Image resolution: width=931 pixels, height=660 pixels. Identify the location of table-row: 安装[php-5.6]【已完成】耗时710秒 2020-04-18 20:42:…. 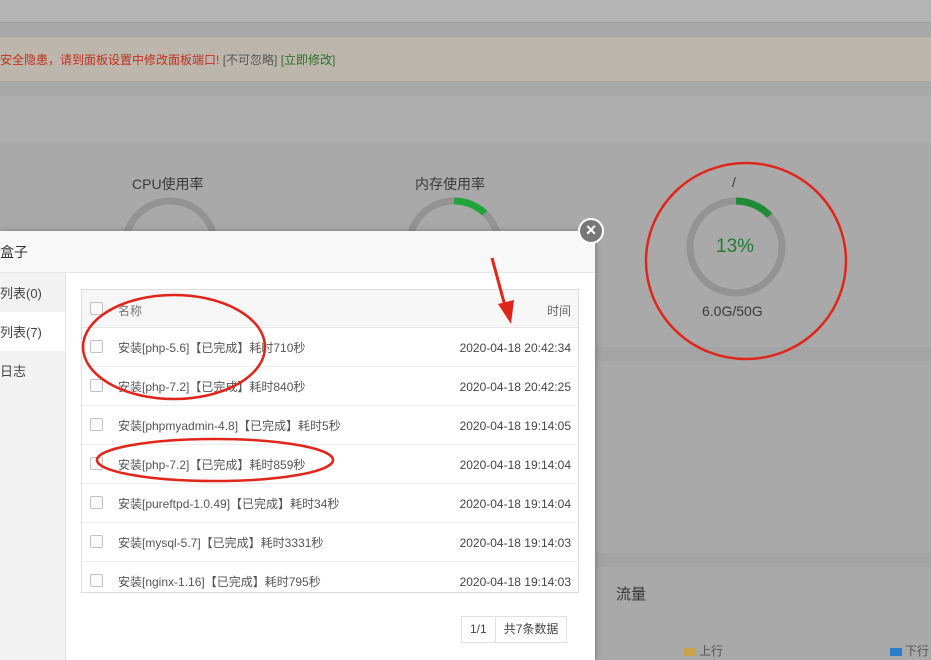
(330, 347).